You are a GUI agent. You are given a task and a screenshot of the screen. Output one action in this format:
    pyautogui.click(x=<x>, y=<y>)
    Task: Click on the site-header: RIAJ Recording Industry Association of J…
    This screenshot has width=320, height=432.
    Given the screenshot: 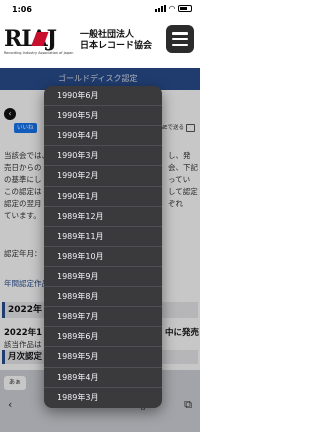 What is the action you would take?
    pyautogui.click(x=100, y=43)
    